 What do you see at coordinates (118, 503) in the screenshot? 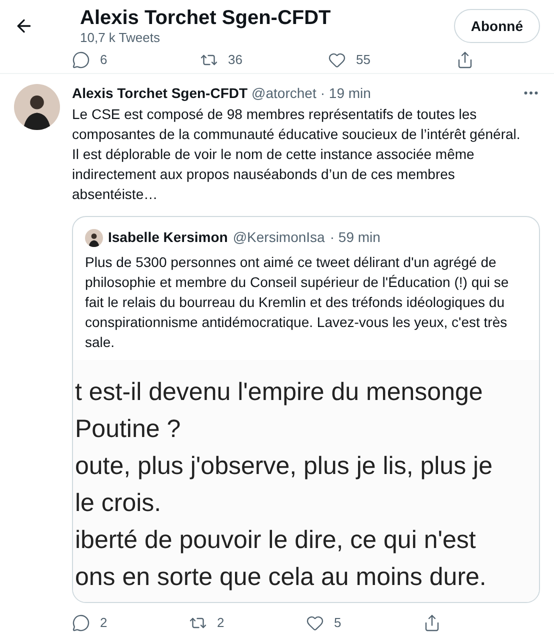
I see `image-text-line: le crois.` at bounding box center [118, 503].